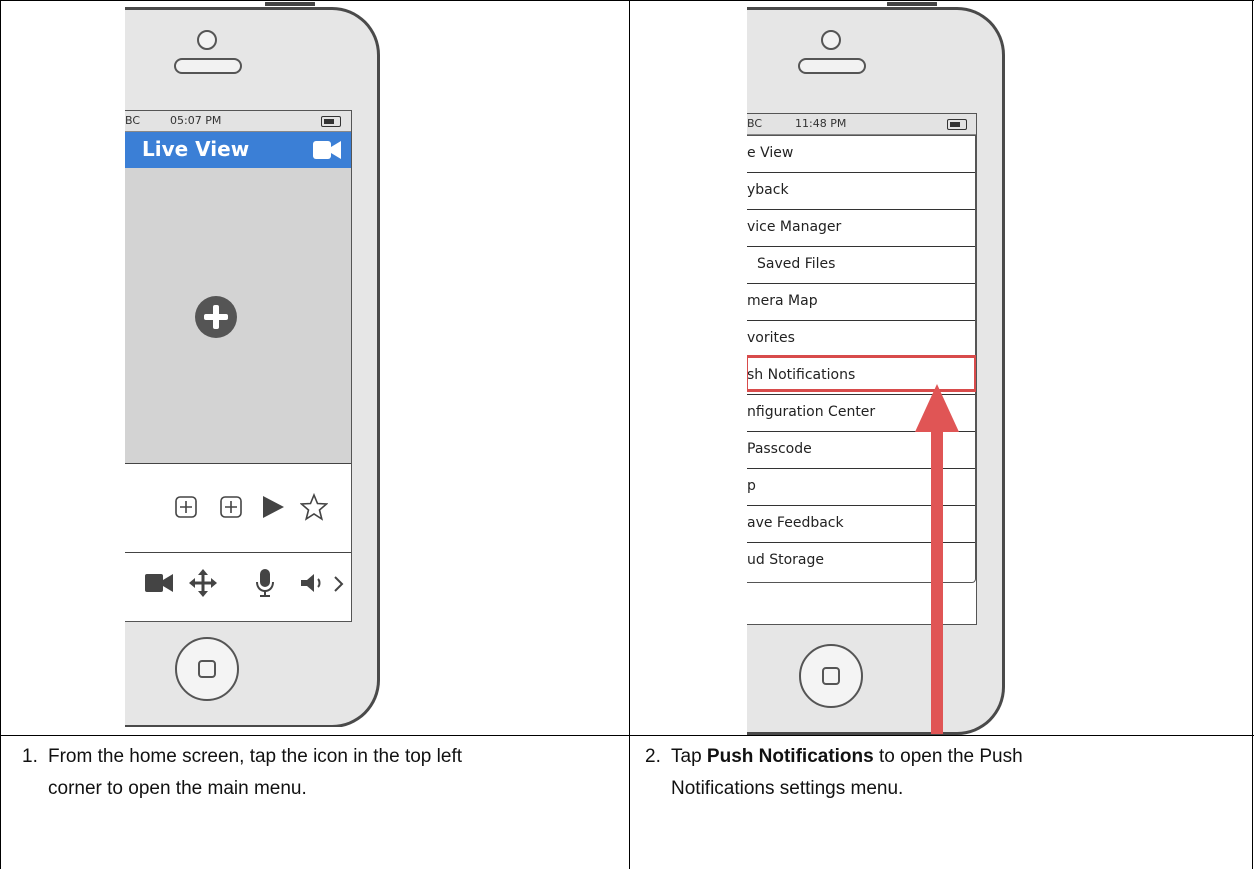 This screenshot has width=1254, height=869. Describe the element at coordinates (627, 735) in the screenshot. I see `table-row-divider` at that location.